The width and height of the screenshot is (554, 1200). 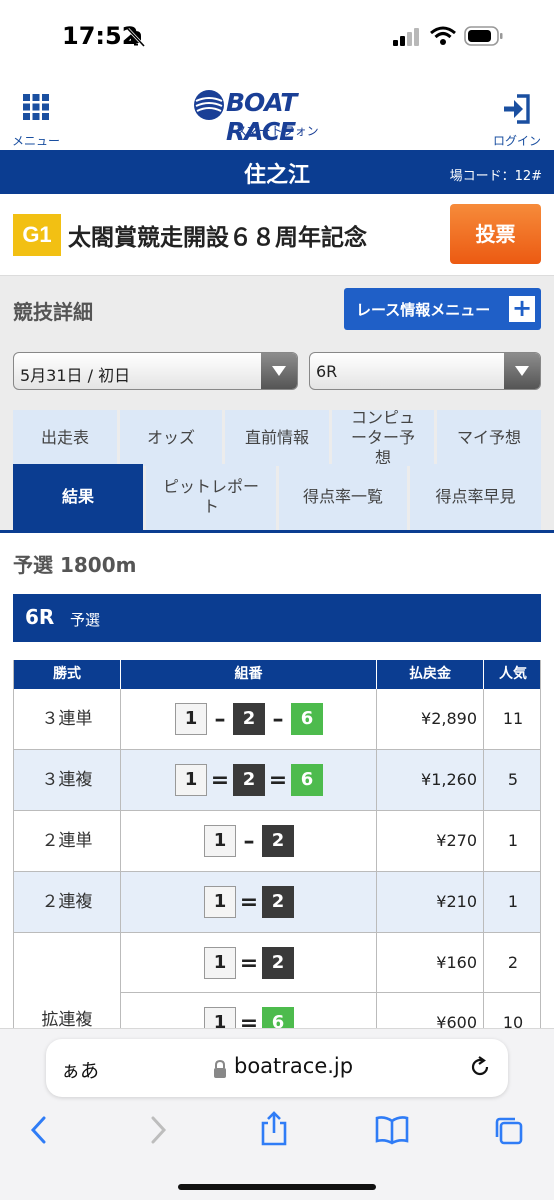 I want to click on bookmarks-icon, so click(x=392, y=1130).